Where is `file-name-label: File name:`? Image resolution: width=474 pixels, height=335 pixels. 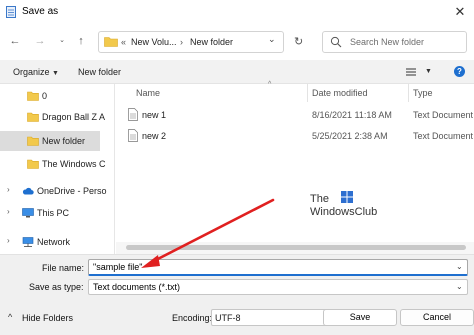 file-name-label: File name: is located at coordinates (63, 268).